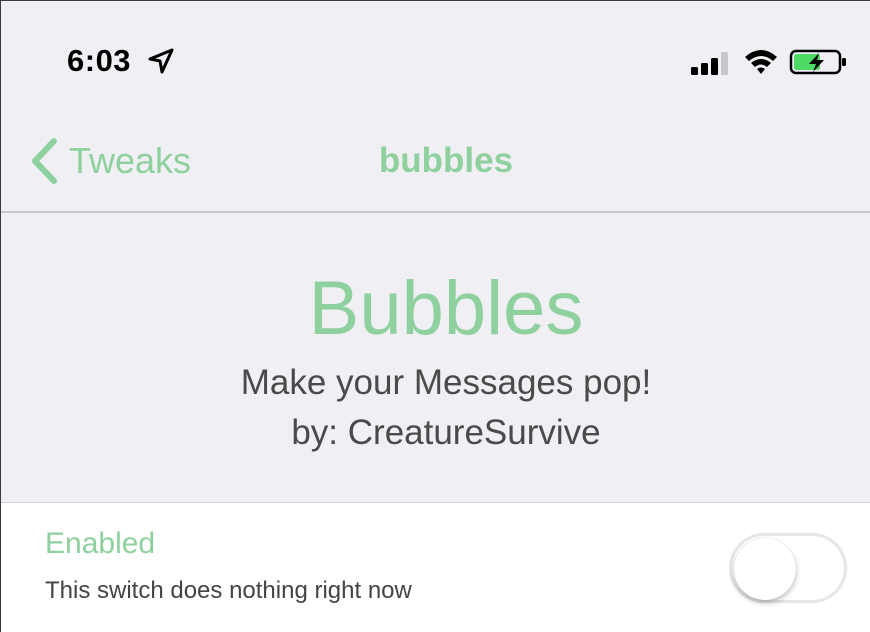  What do you see at coordinates (99, 60) in the screenshot?
I see `status-time: 6:03` at bounding box center [99, 60].